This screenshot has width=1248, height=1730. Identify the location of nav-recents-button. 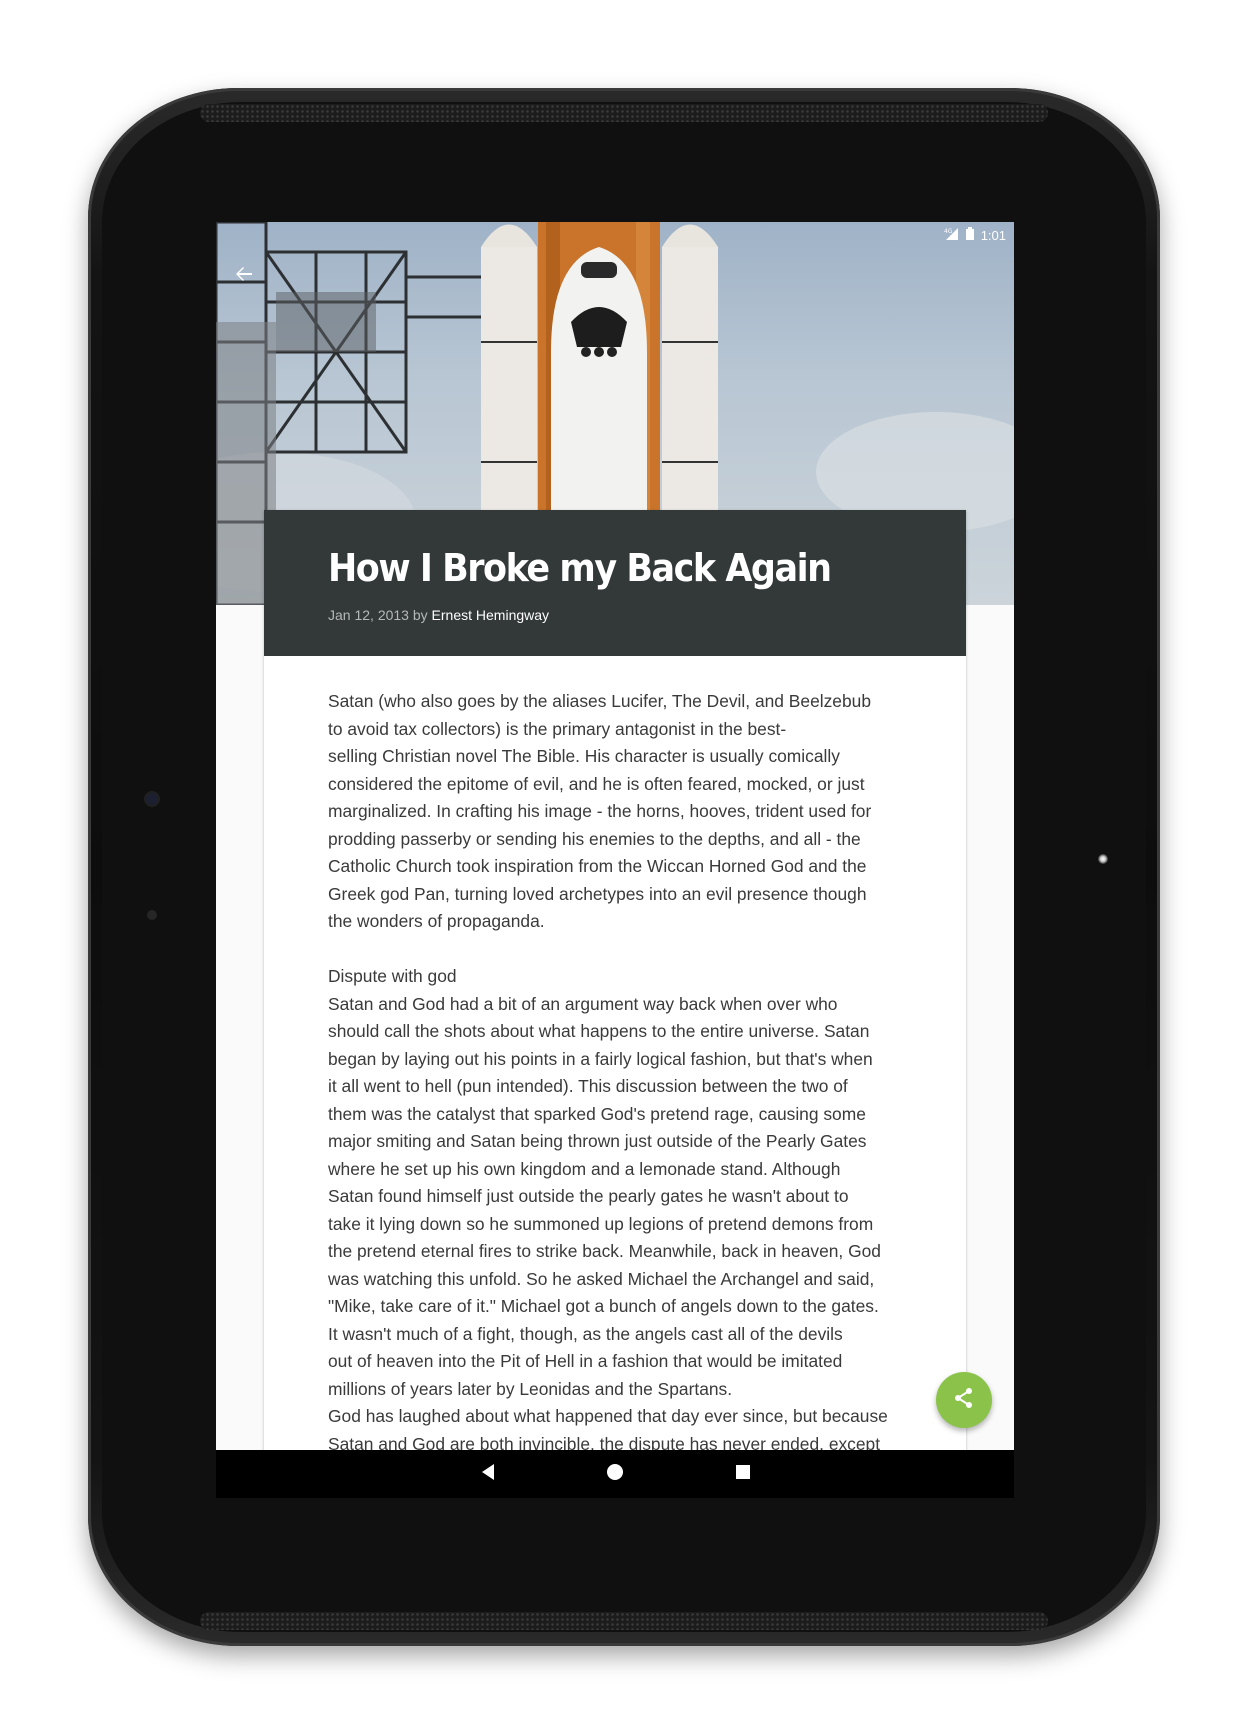
(743, 1474).